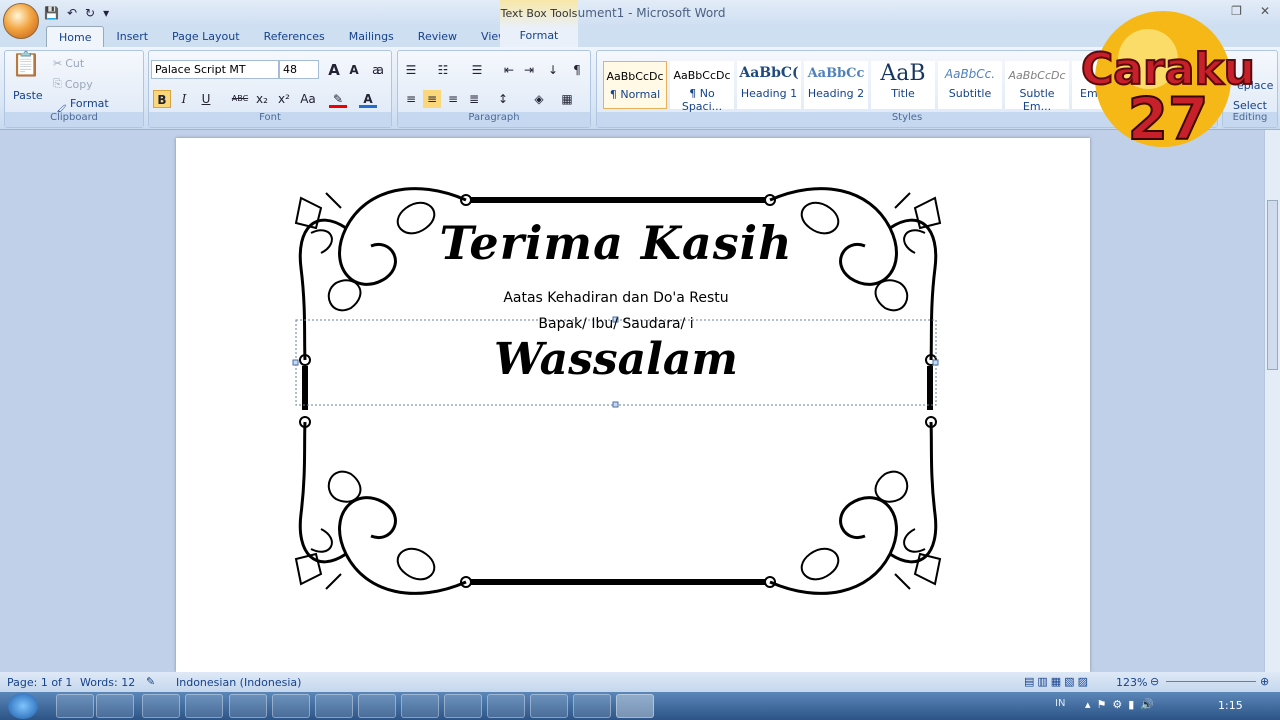  What do you see at coordinates (539, 35) in the screenshot?
I see `tab-format: Format` at bounding box center [539, 35].